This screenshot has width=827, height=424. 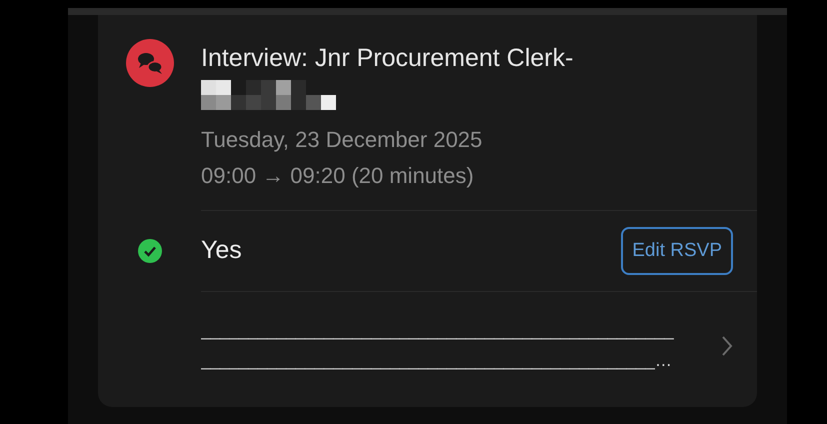 I want to click on description-line: __________________________________________________, so click(x=438, y=331).